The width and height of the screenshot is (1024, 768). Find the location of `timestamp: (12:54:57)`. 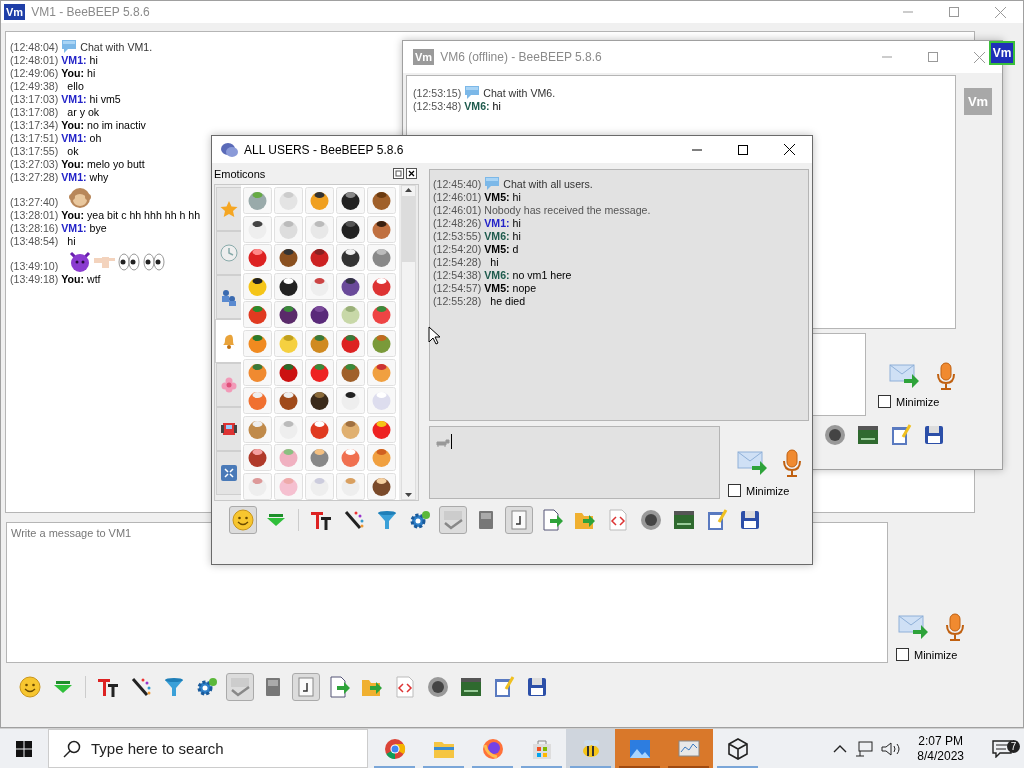

timestamp: (12:54:57) is located at coordinates (457, 288).